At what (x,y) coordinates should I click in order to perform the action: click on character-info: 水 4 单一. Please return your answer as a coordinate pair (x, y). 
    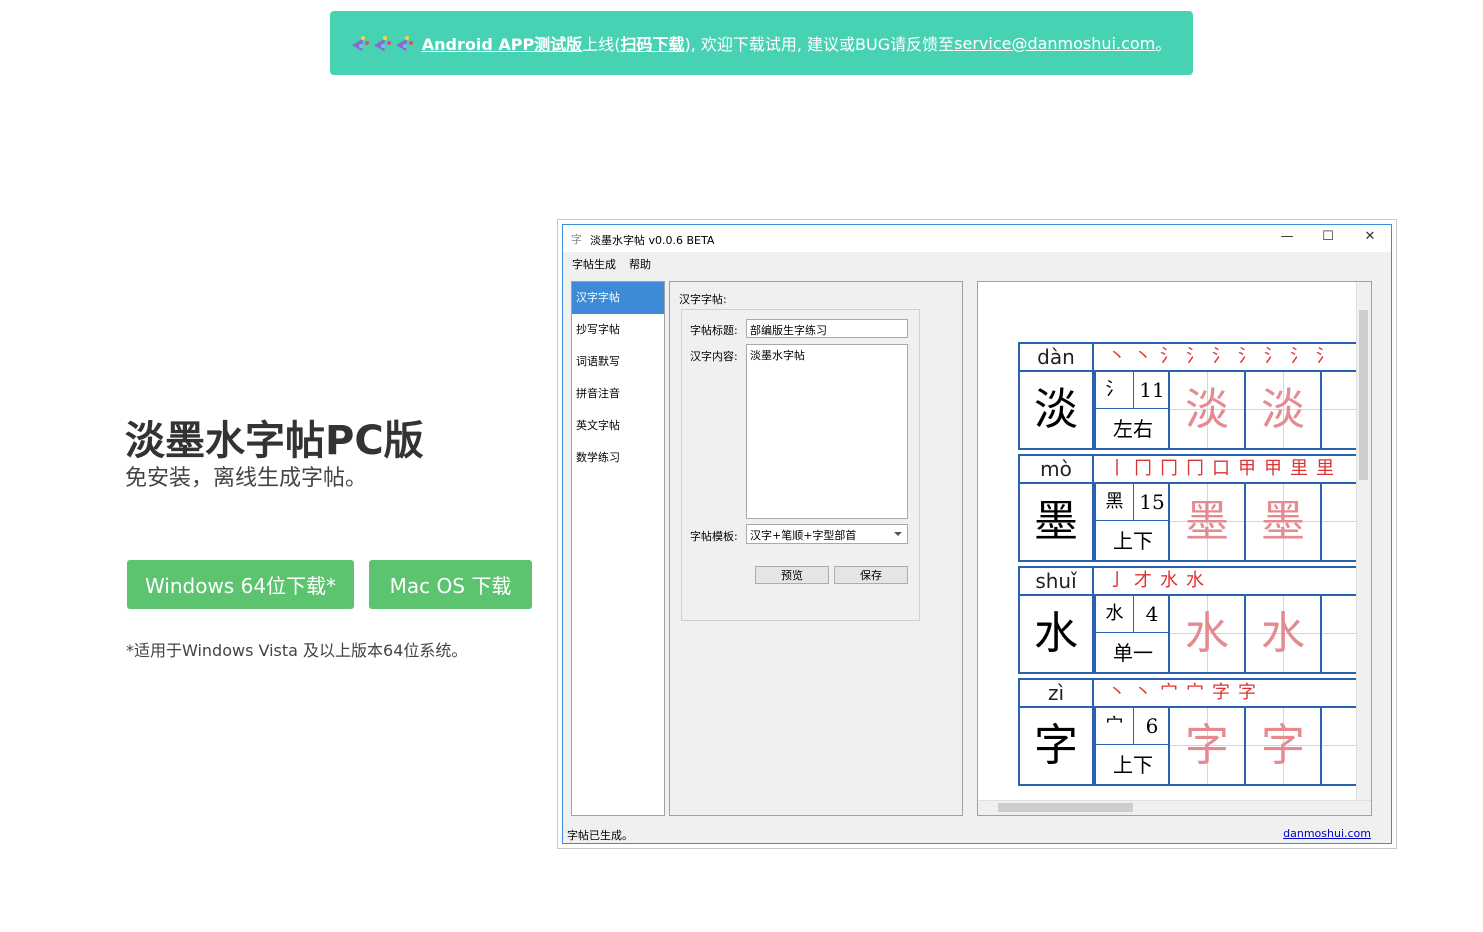
    Looking at the image, I should click on (1132, 635).